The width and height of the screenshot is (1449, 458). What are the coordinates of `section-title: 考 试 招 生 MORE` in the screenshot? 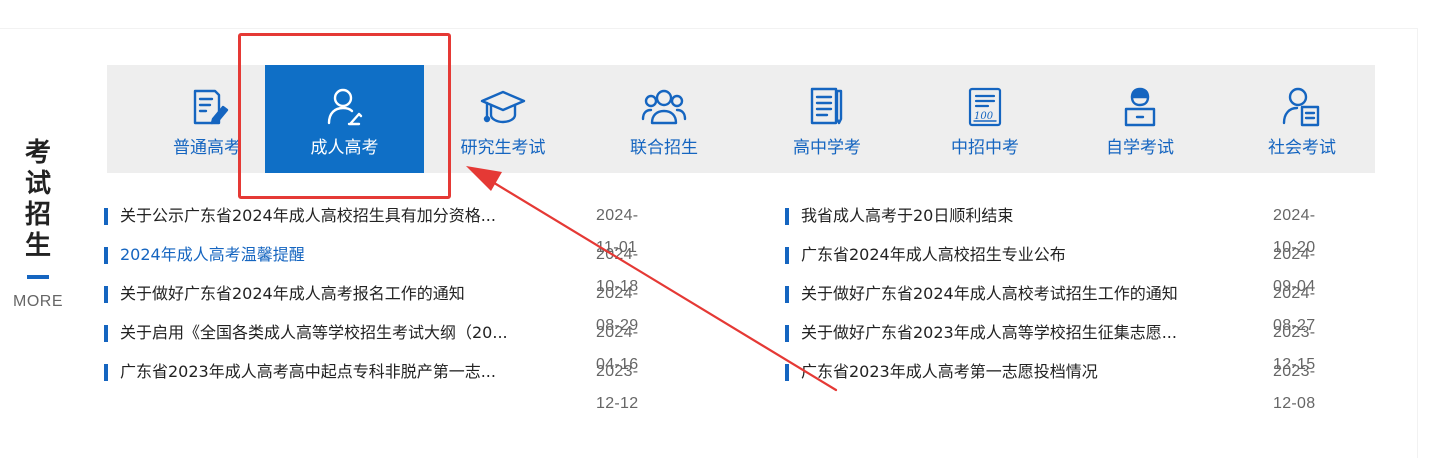 It's located at (38, 224).